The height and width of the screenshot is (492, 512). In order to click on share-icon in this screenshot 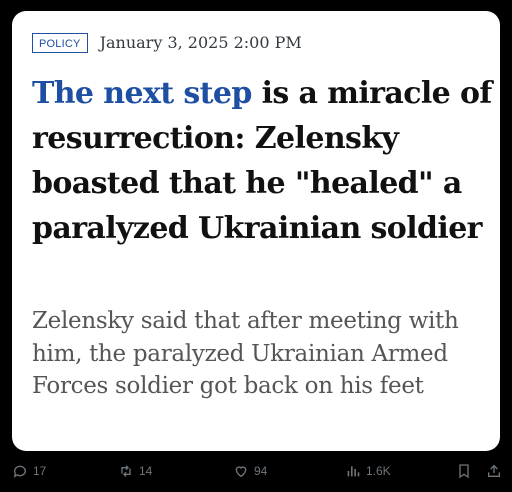, I will do `click(494, 470)`.